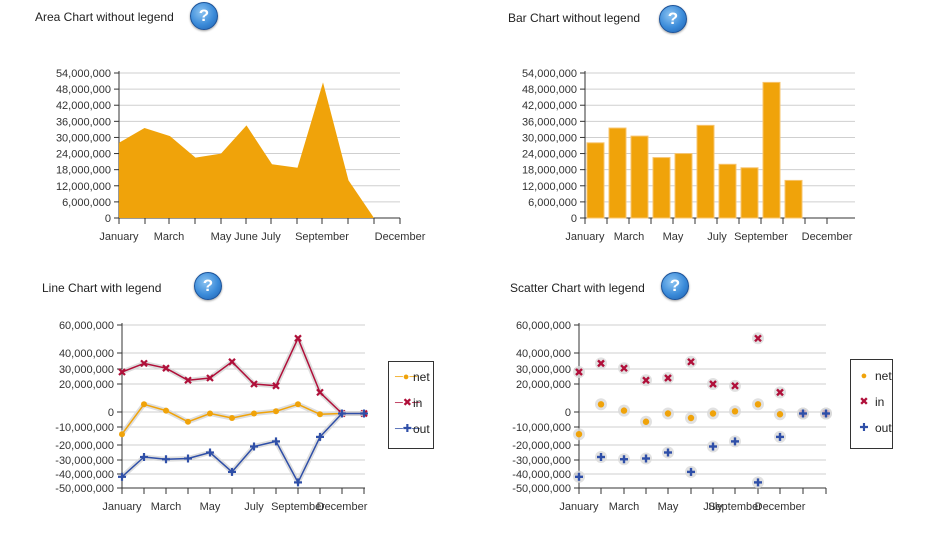 This screenshot has width=937, height=551. Describe the element at coordinates (322, 237) in the screenshot. I see `area-xtick-label: September` at that location.